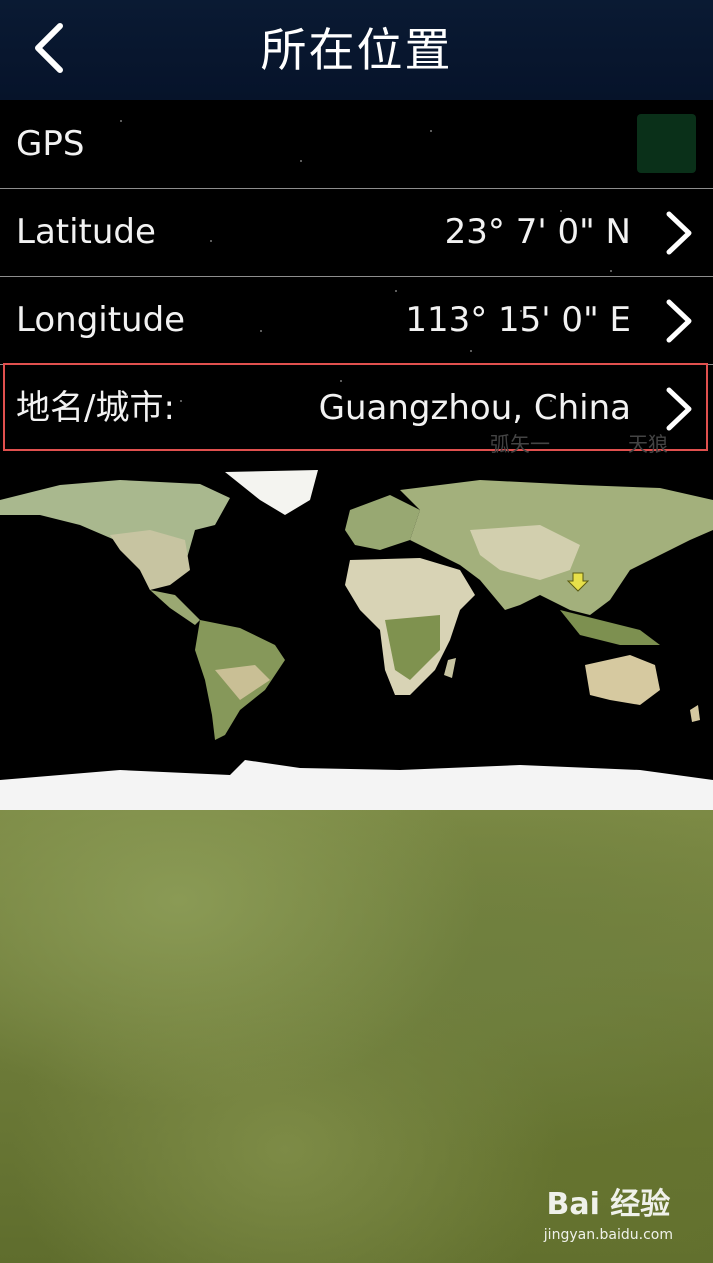  Describe the element at coordinates (356, 320) in the screenshot. I see `longitude-row: Longitude 113° 15' 0" E` at that location.